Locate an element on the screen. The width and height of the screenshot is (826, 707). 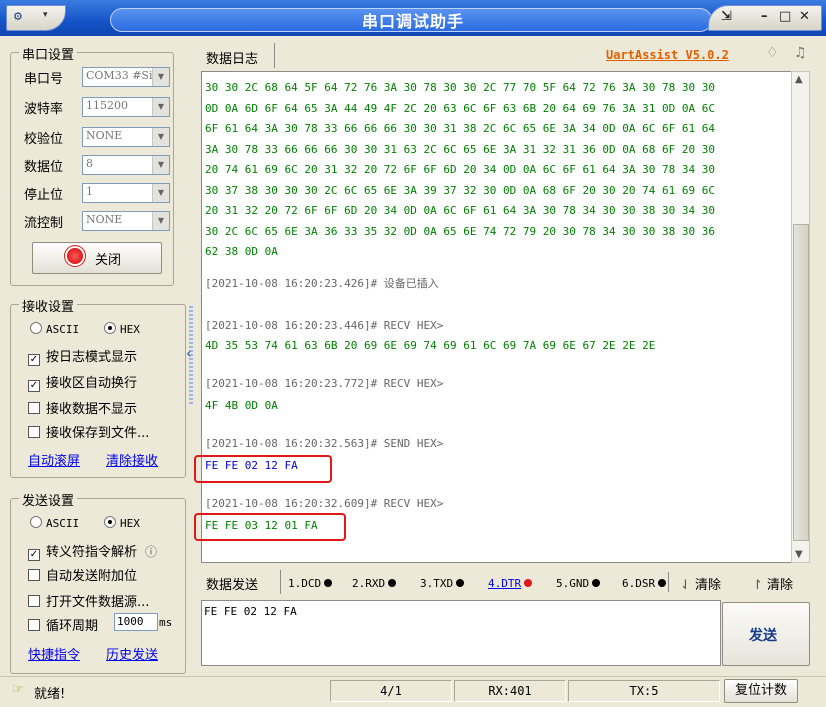
loop-period-input: 1000 is located at coordinates (136, 622).